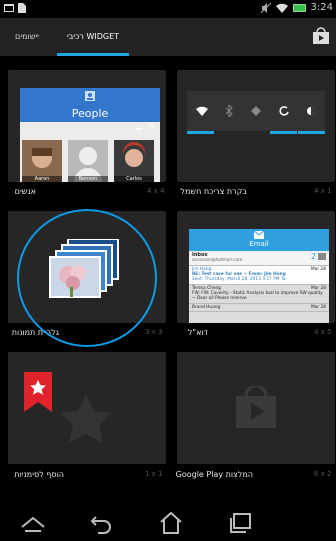  I want to click on play-store-icon, so click(256, 407).